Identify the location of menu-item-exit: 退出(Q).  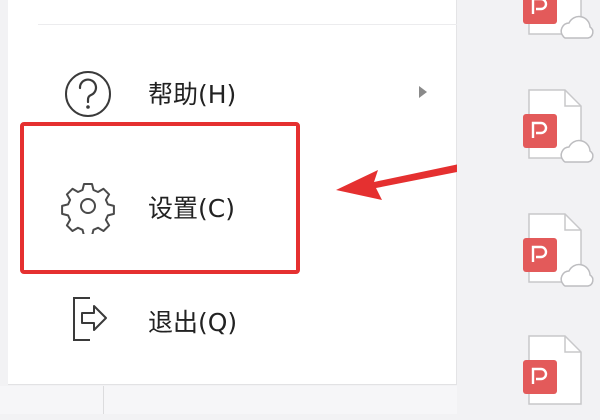
(232, 320).